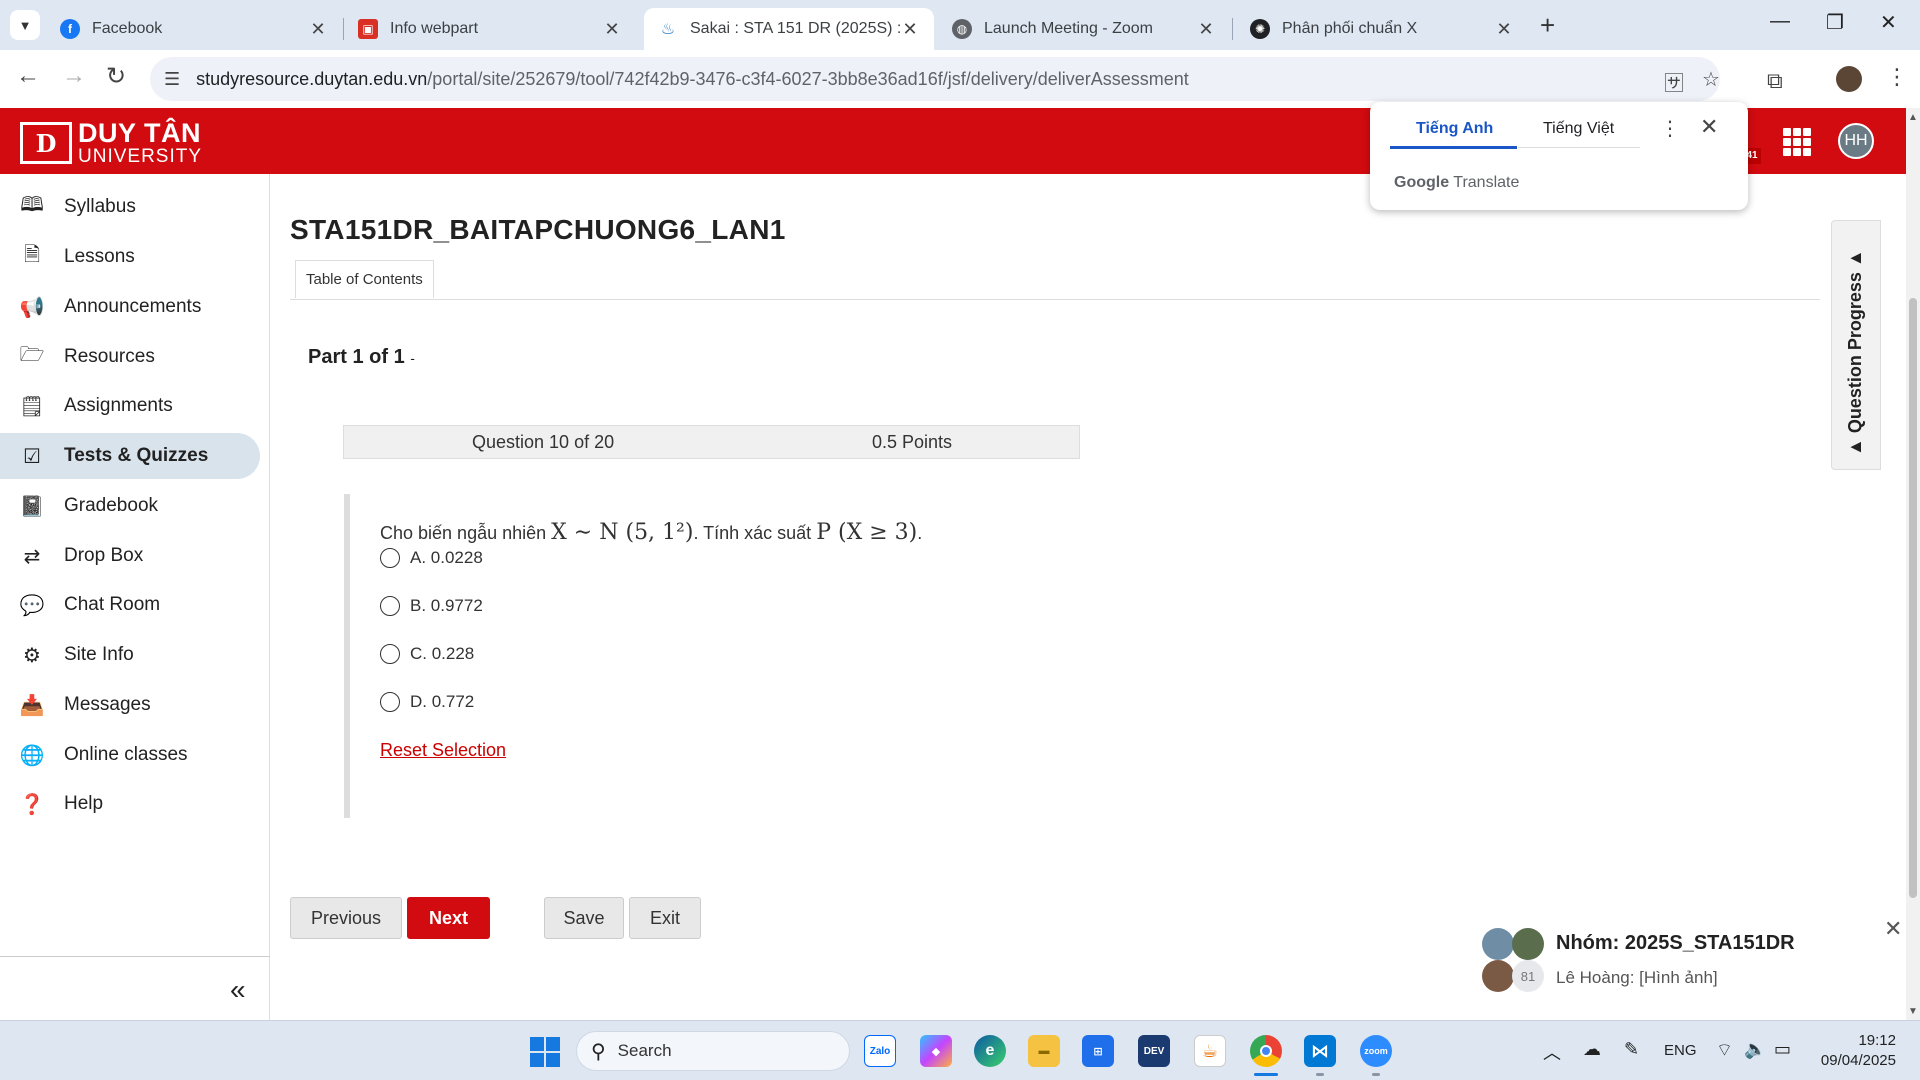  I want to click on help-icon: ❓, so click(32, 804).